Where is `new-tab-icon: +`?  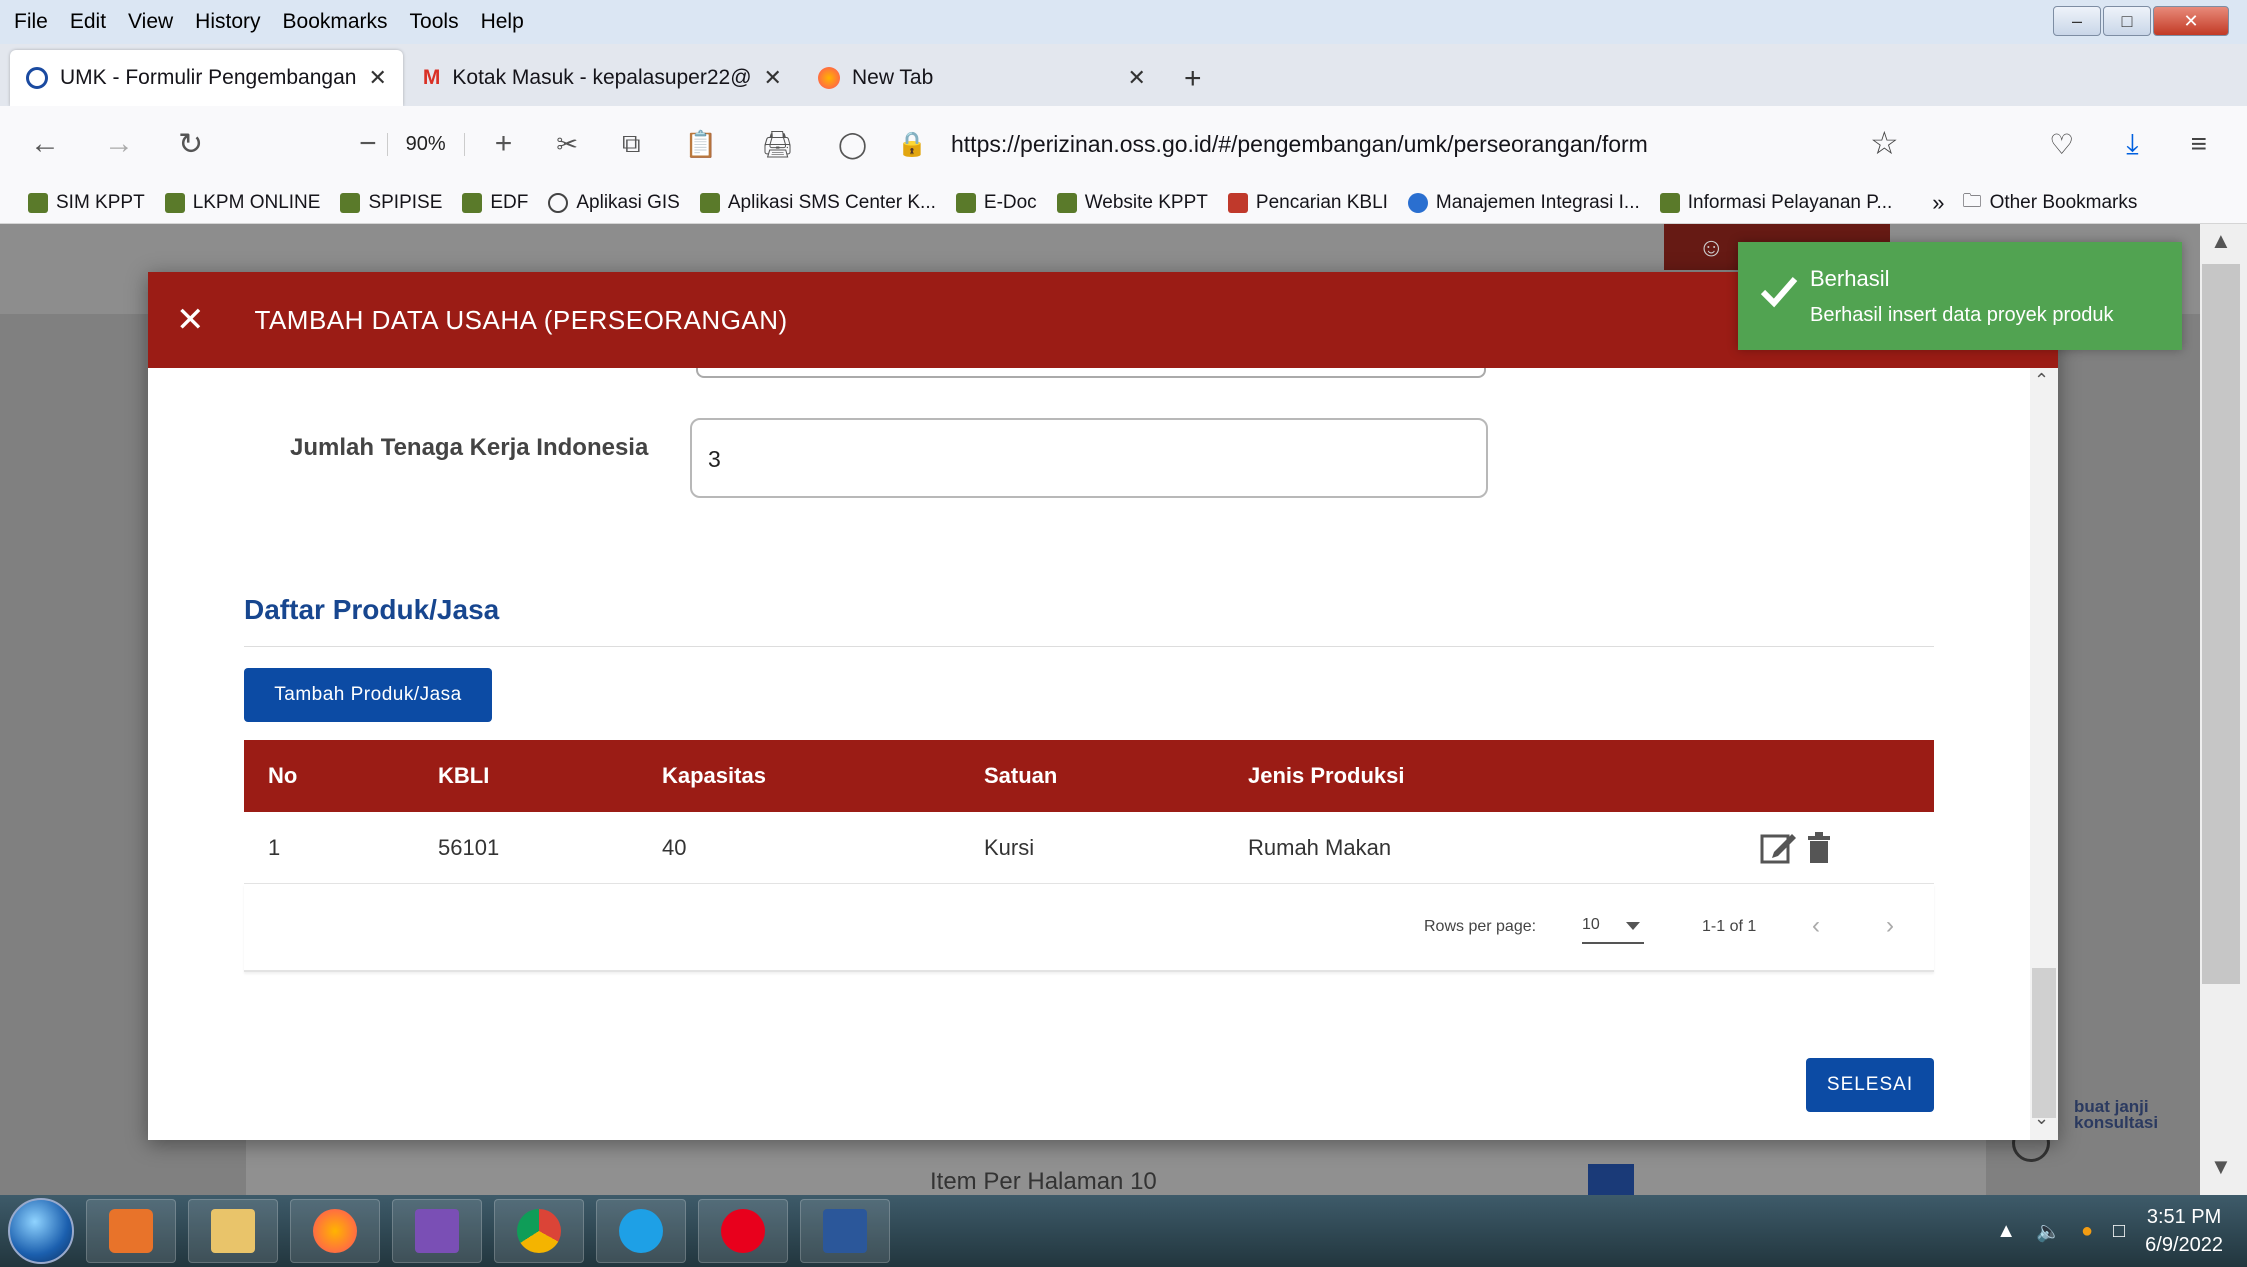 new-tab-icon: + is located at coordinates (1193, 79).